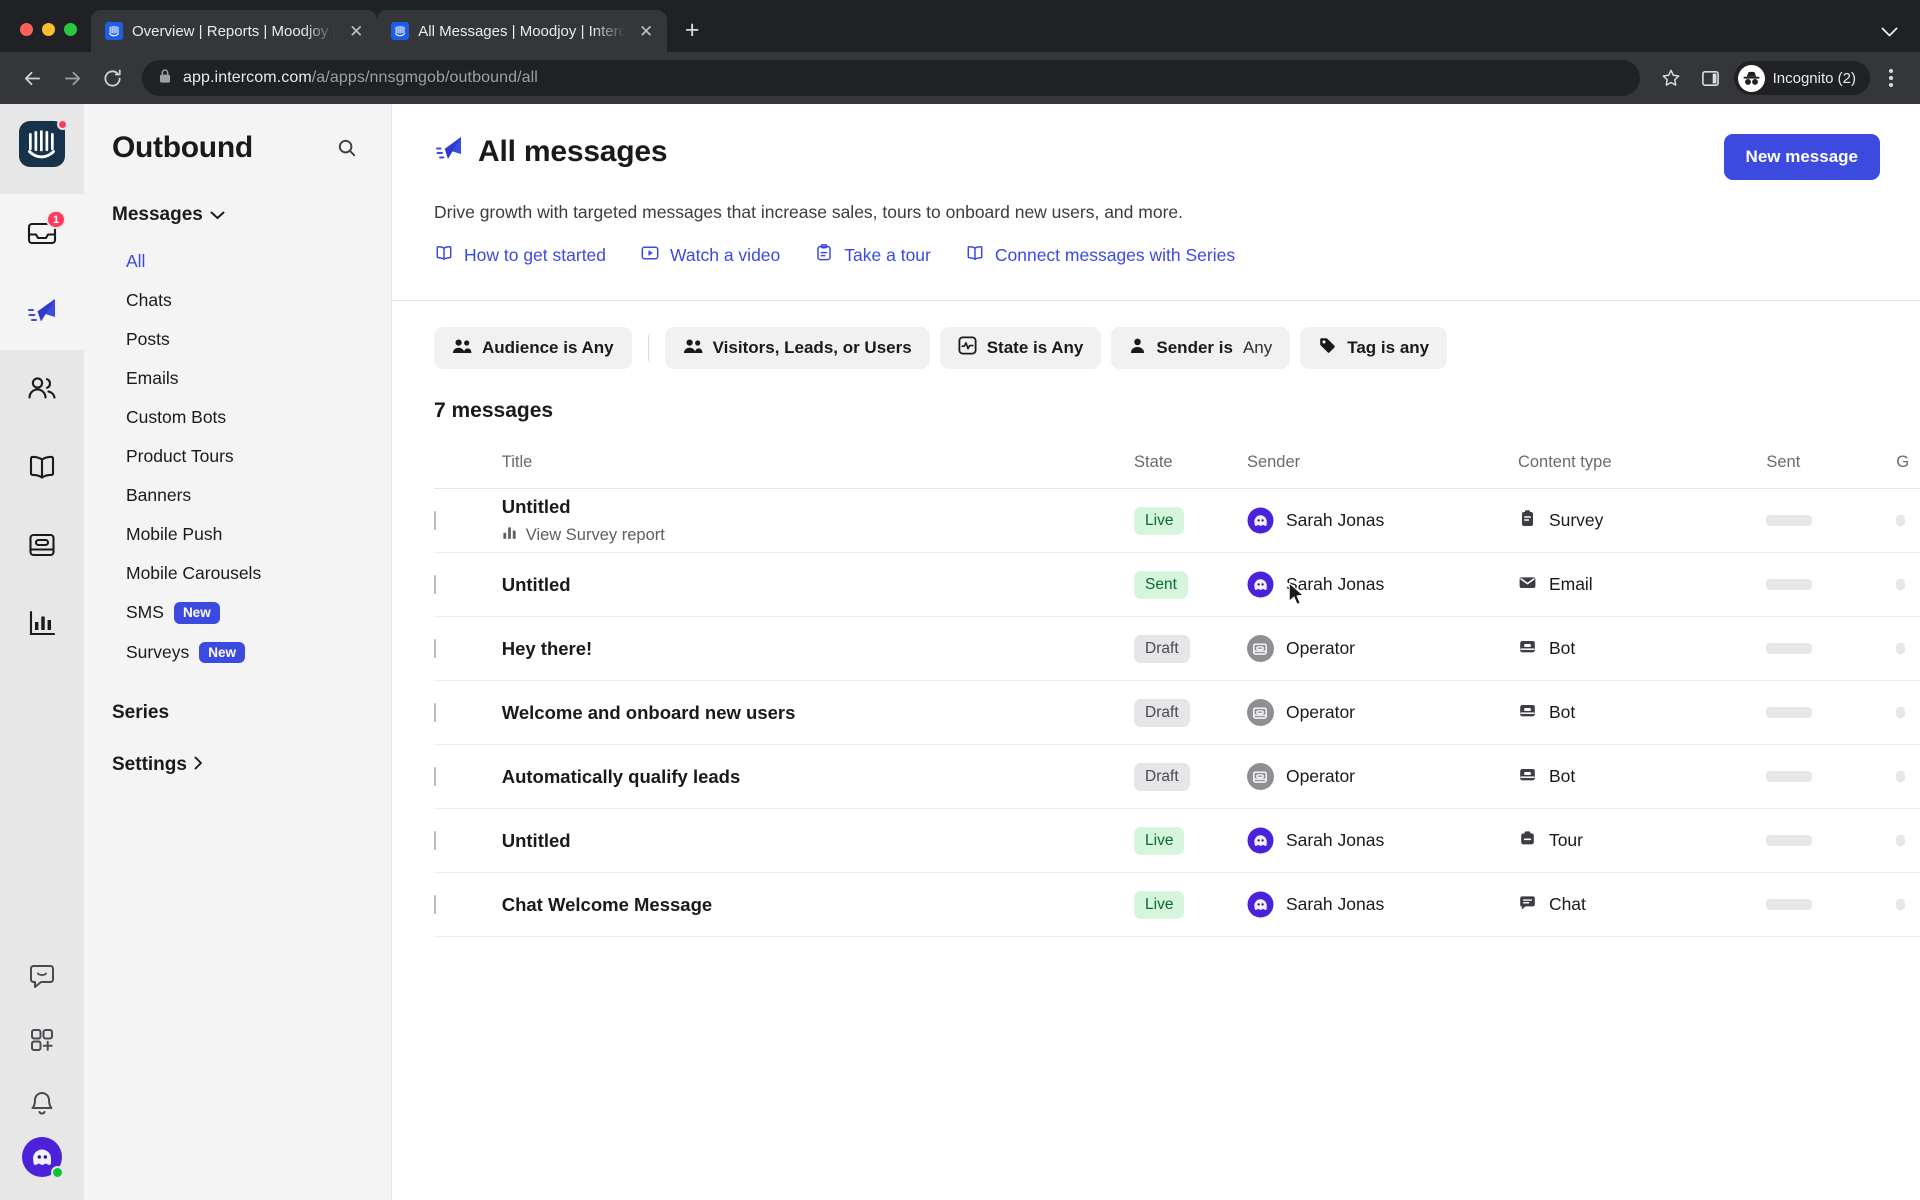  Describe the element at coordinates (818, 535) in the screenshot. I see `row-subtitle-link: View Survey report` at that location.